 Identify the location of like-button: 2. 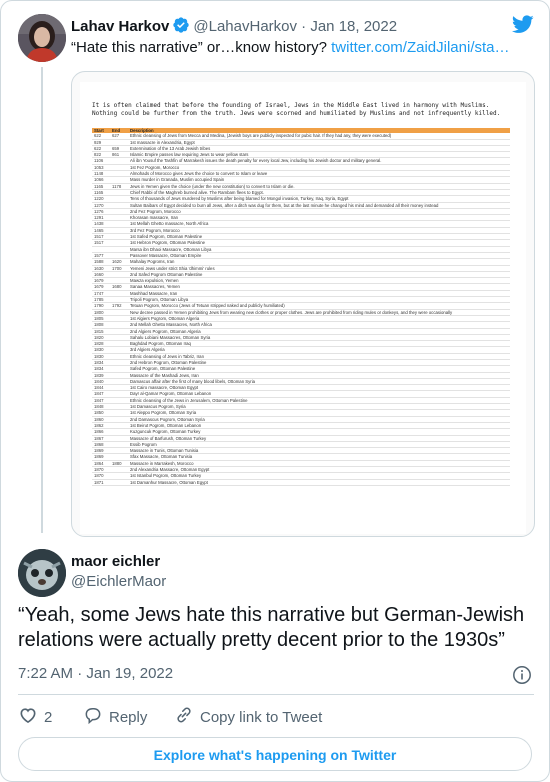
(35, 717).